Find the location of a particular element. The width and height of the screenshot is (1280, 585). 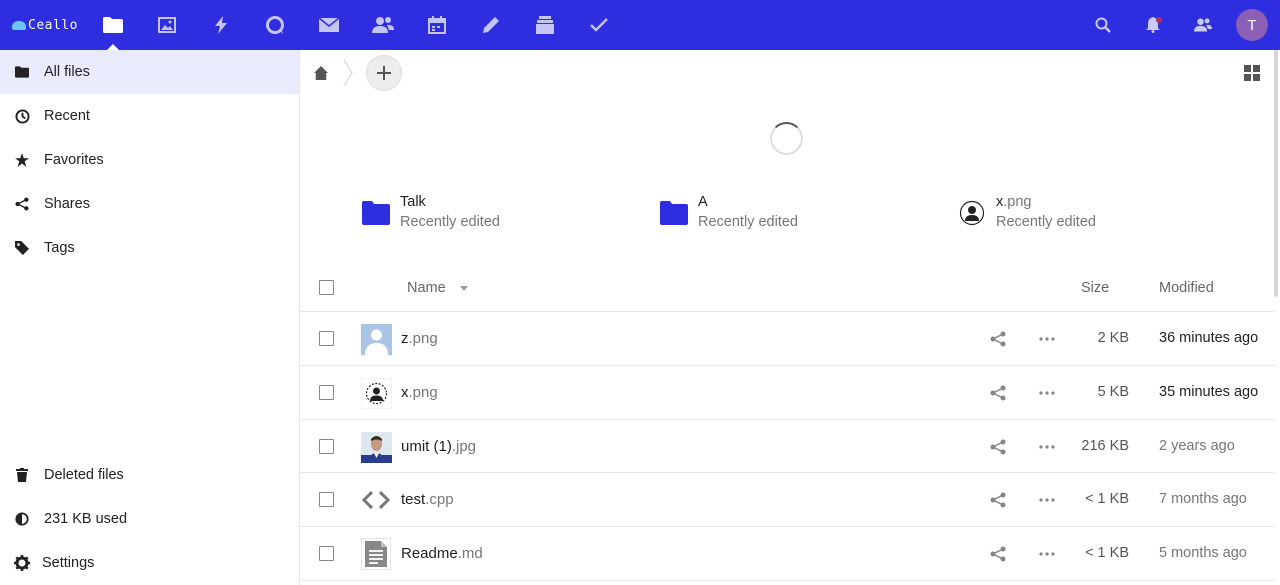

file-modified: 2 years ago is located at coordinates (1197, 446).